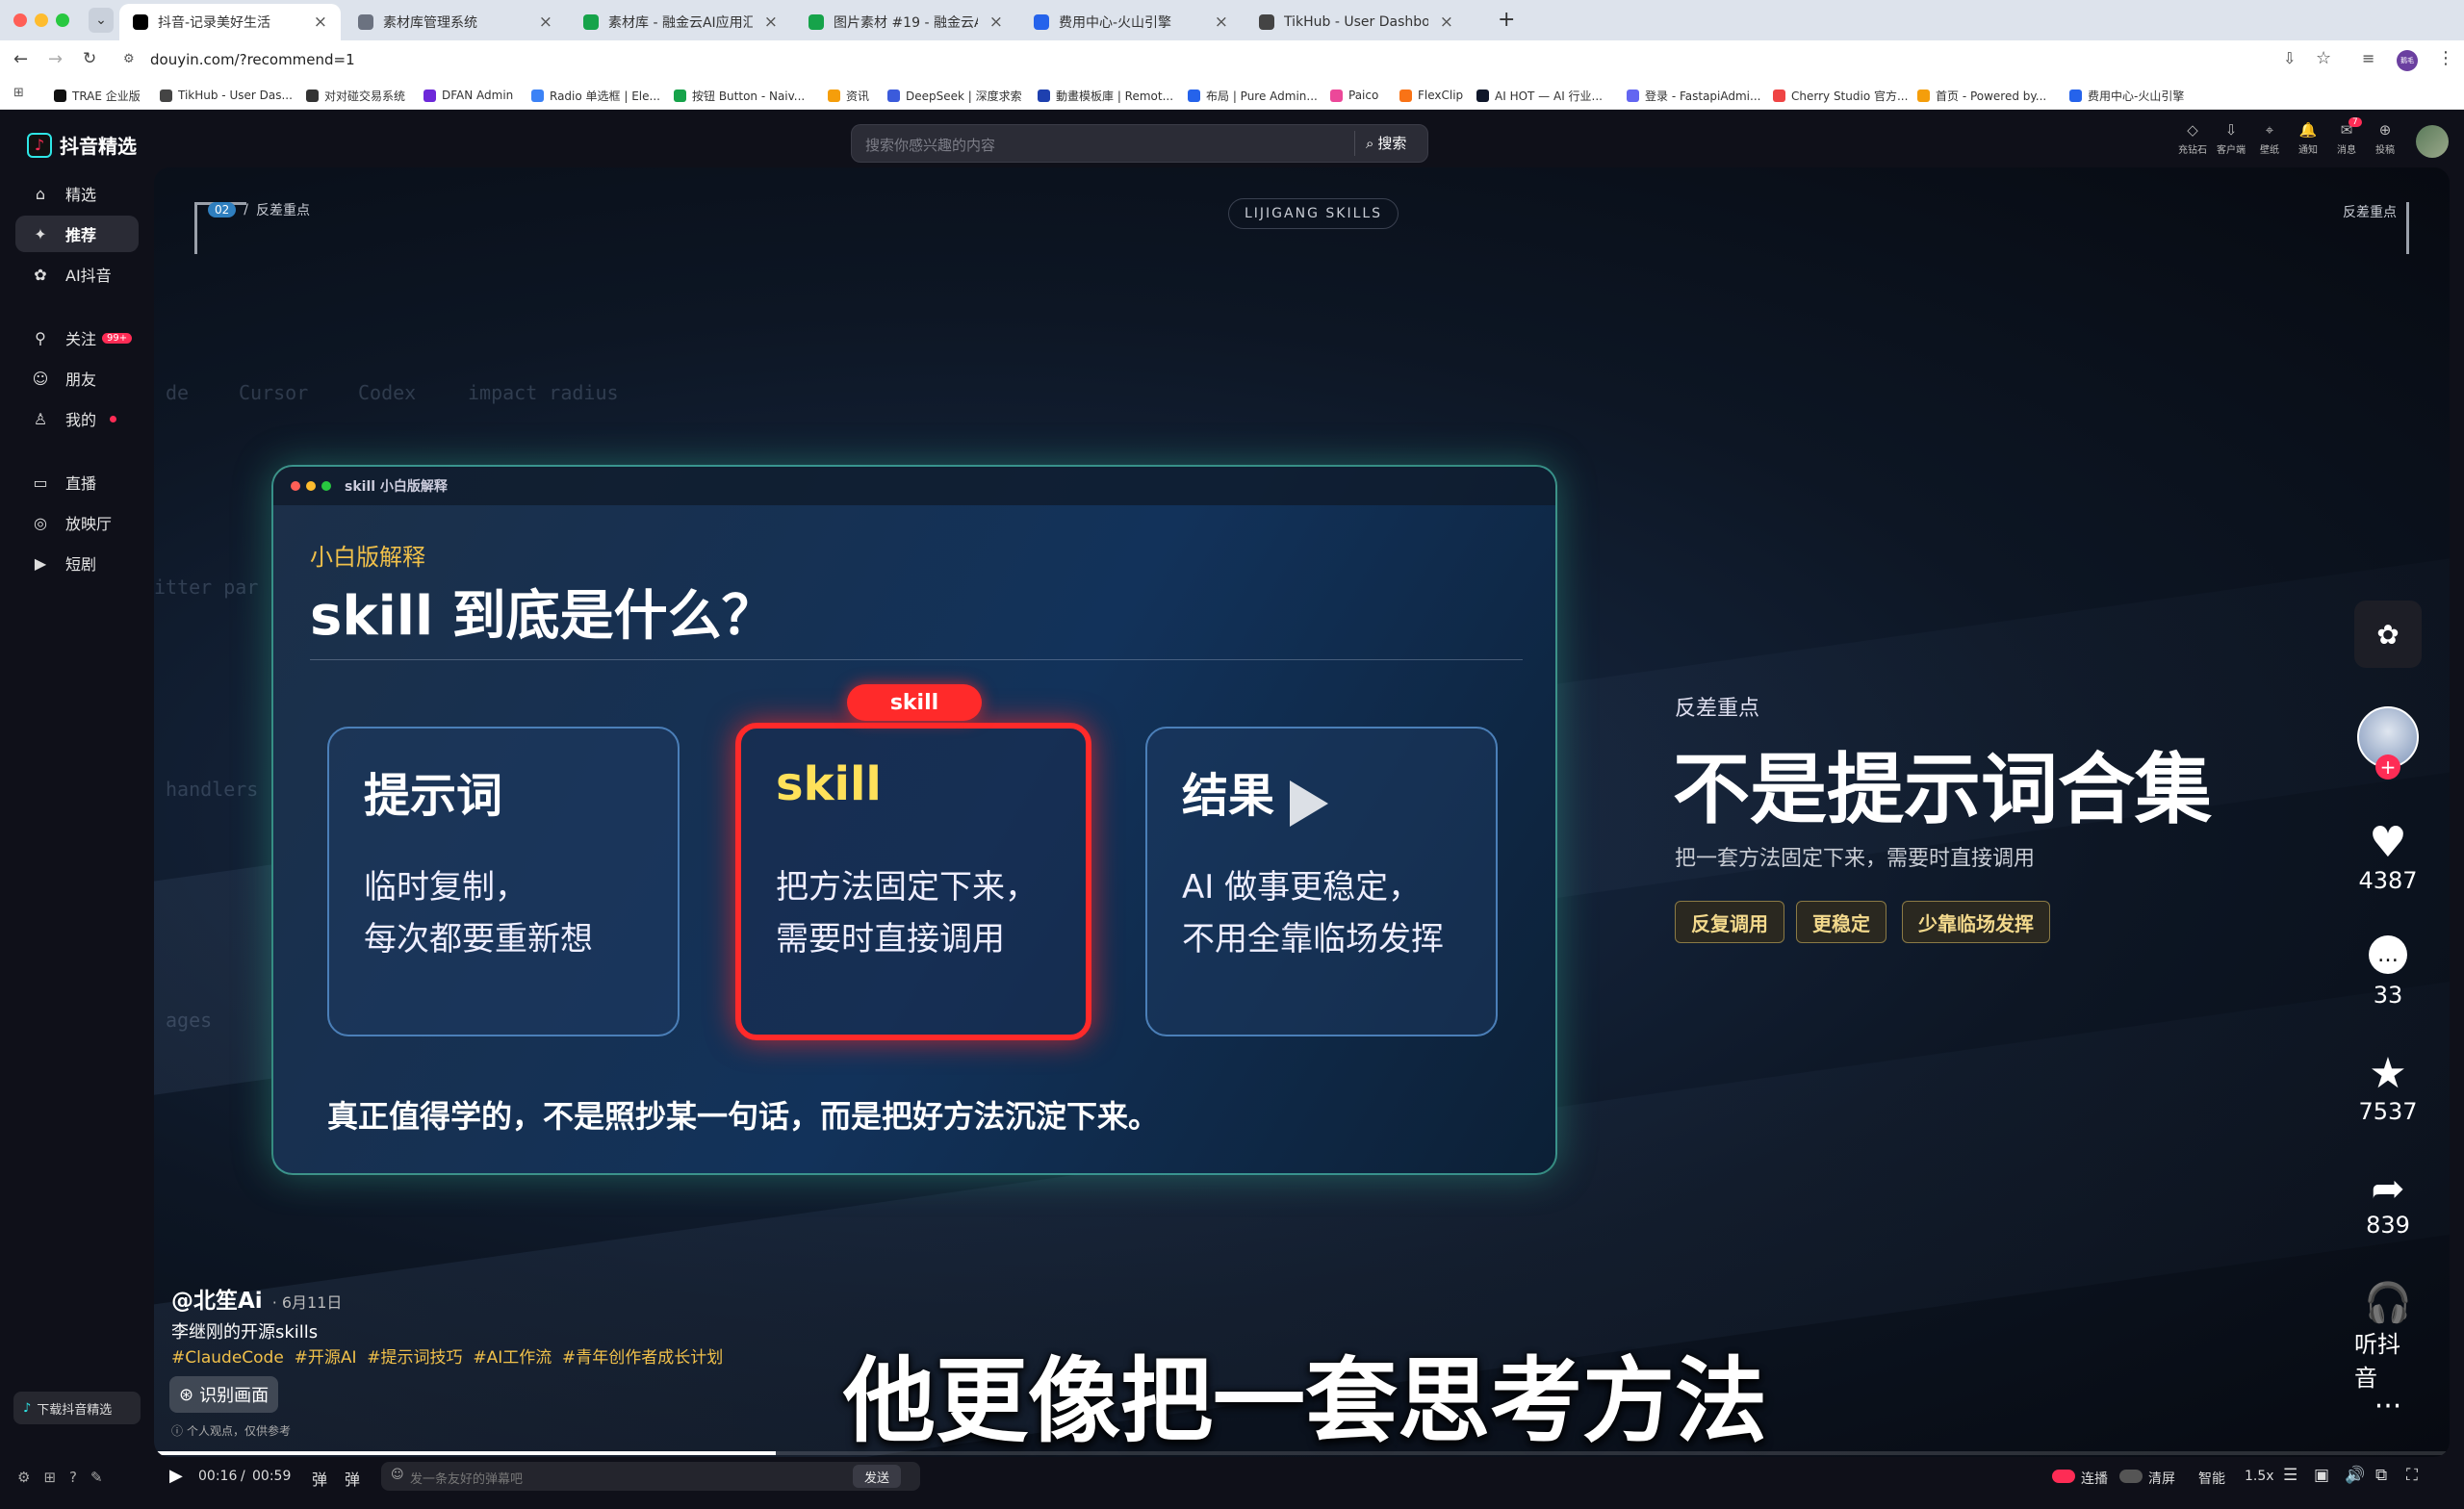 Image resolution: width=2464 pixels, height=1509 pixels. I want to click on danmaku-settings-icon: 弹, so click(352, 1478).